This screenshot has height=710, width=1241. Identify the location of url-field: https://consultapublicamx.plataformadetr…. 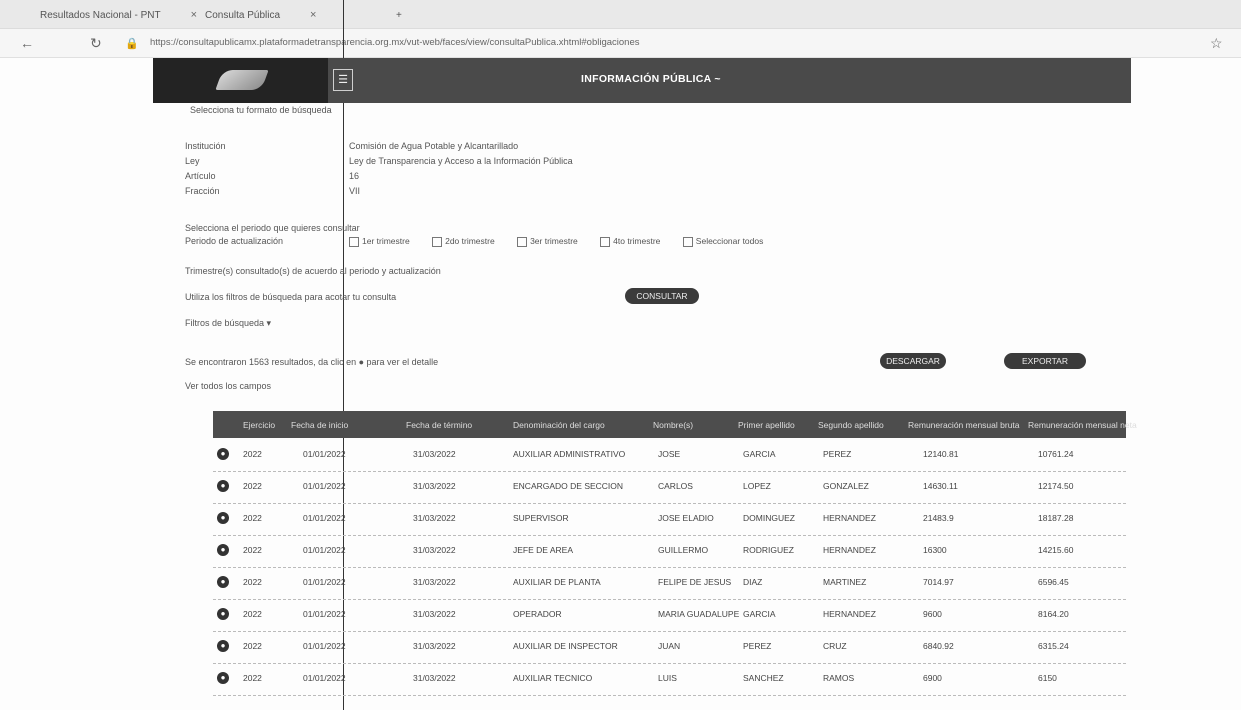
(395, 42).